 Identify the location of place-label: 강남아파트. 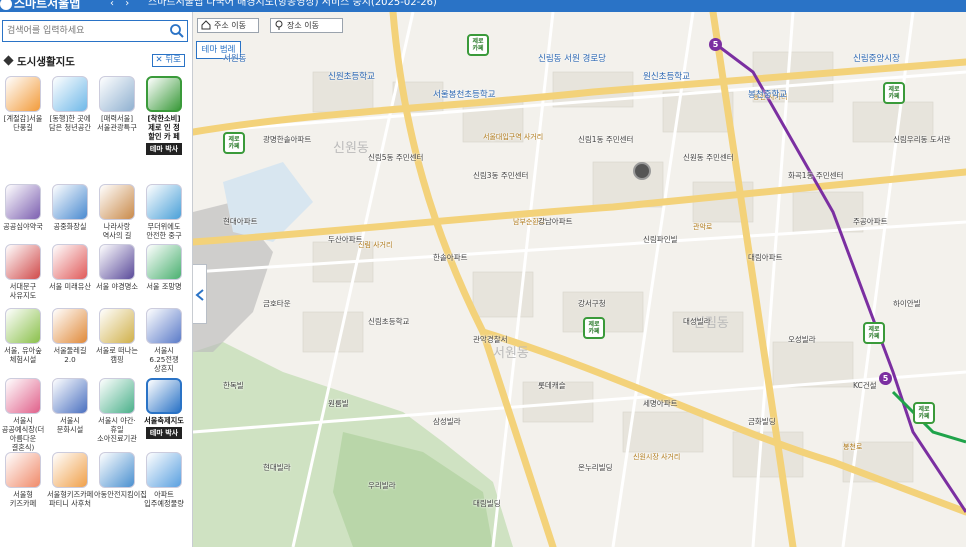
(555, 221).